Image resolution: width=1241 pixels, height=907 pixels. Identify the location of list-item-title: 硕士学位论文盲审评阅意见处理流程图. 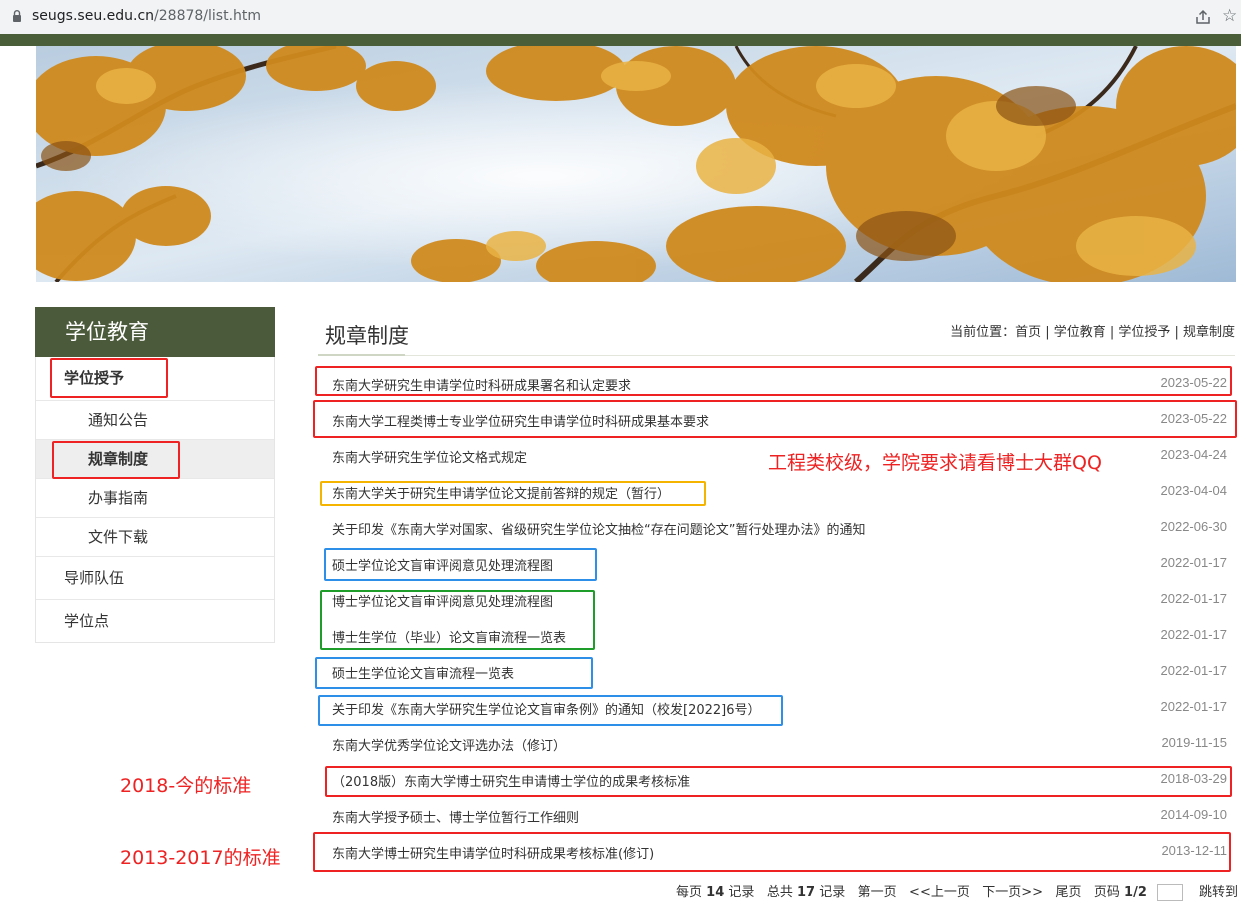
(442, 564).